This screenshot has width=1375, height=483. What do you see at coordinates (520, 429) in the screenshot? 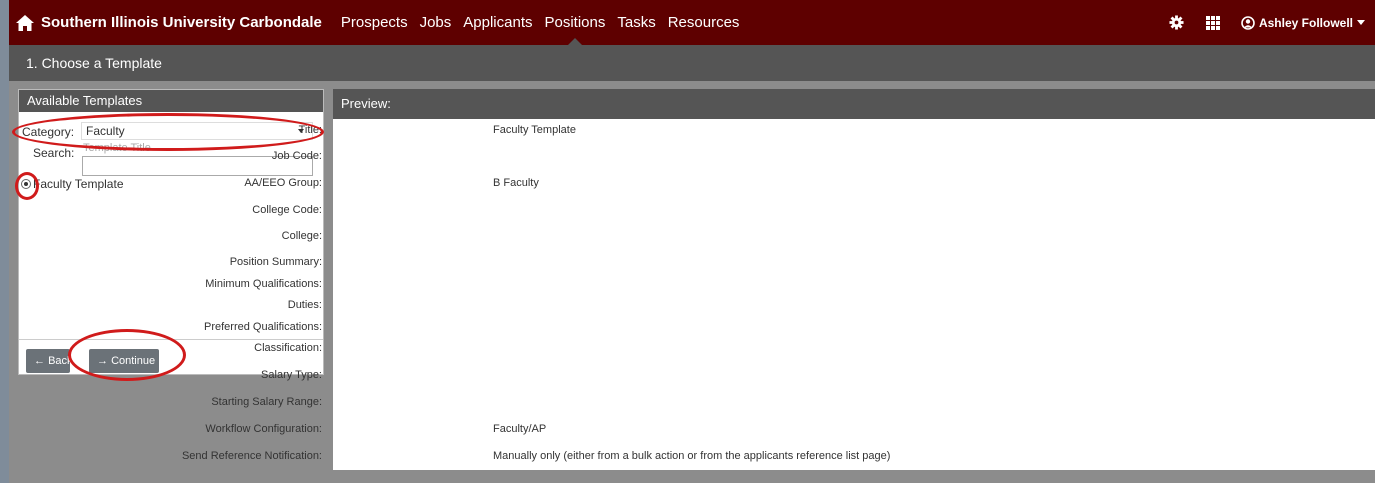
I see `preview-value-workflow-configuration: Faculty/AP` at bounding box center [520, 429].